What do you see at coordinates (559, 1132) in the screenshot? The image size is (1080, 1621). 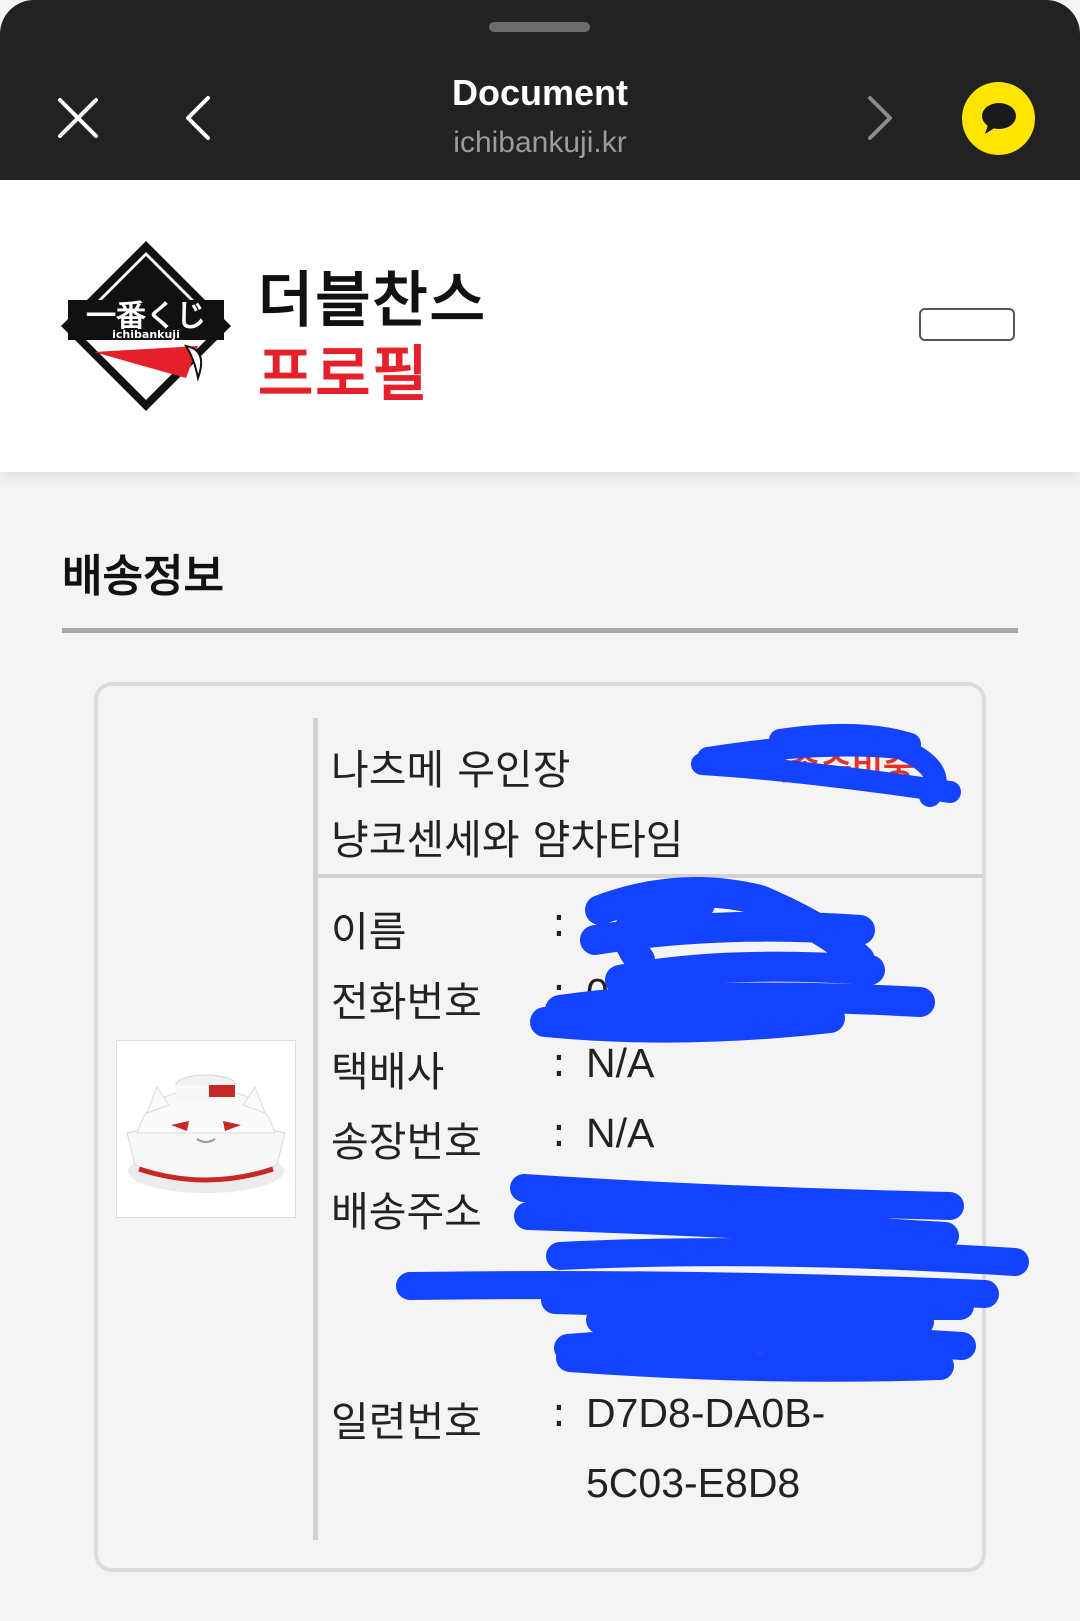 I see `tracking-colon: :` at bounding box center [559, 1132].